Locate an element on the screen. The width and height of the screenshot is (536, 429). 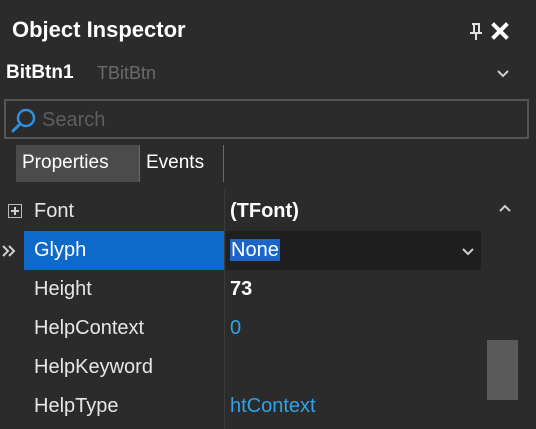
chevron-up-icon is located at coordinates (505, 209).